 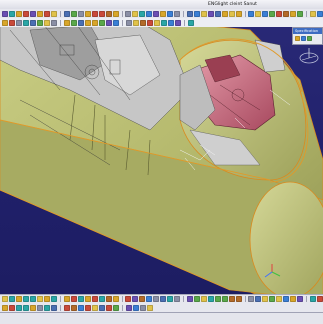 I want to click on shaft-icon, so click(x=115, y=13).